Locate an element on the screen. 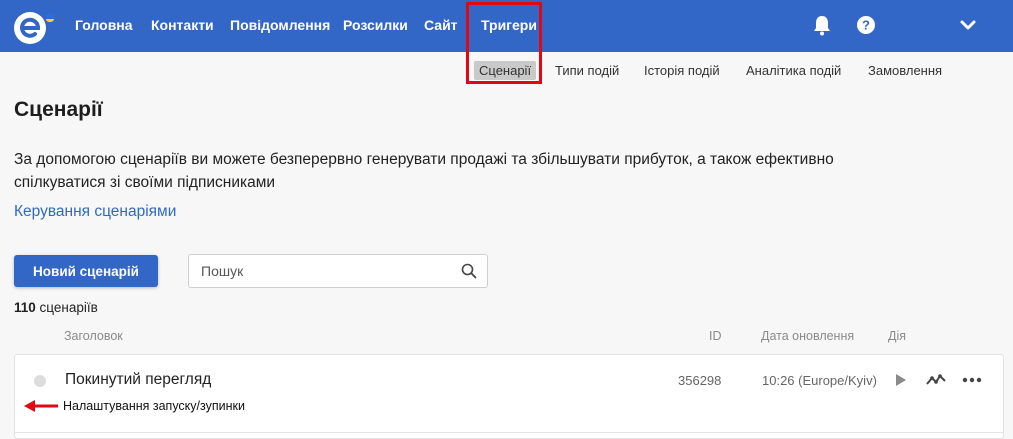 This screenshot has width=1013, height=439. manage-scenarios-link: Керування сценаріями is located at coordinates (95, 212).